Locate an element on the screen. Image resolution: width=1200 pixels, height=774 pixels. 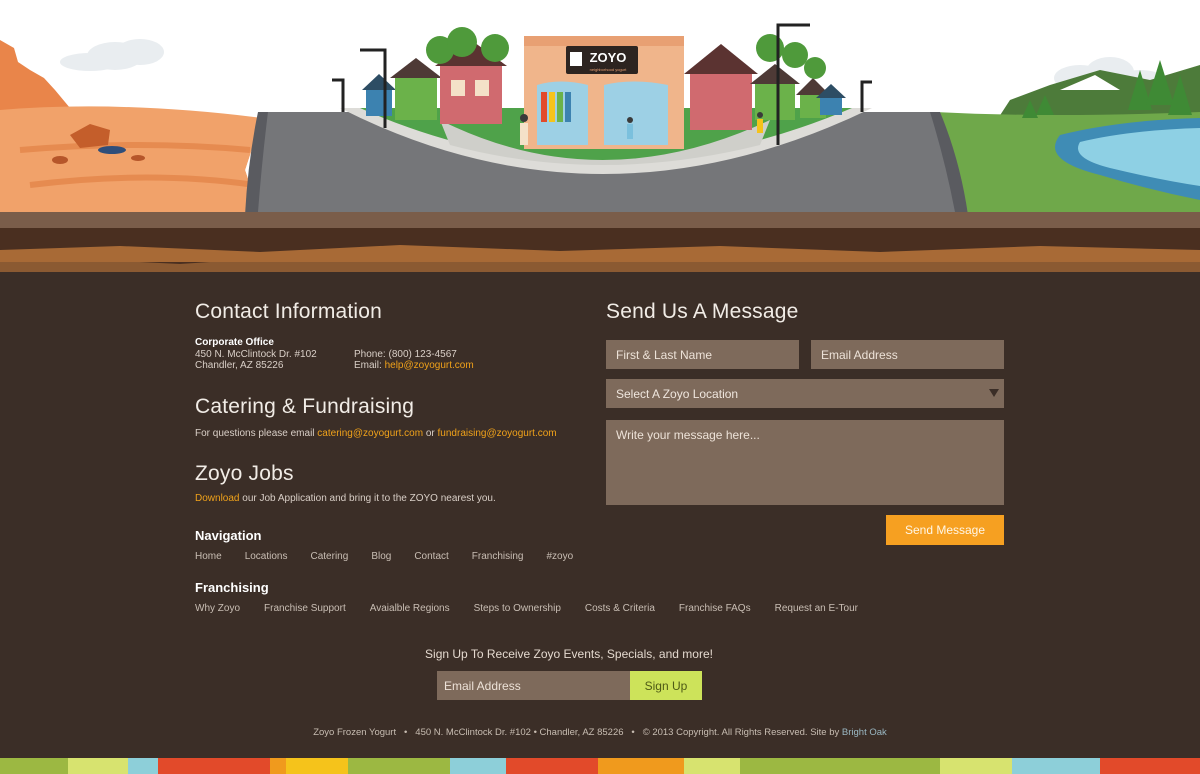
help-email-link: help@zoyogurt.com is located at coordinates (429, 365).